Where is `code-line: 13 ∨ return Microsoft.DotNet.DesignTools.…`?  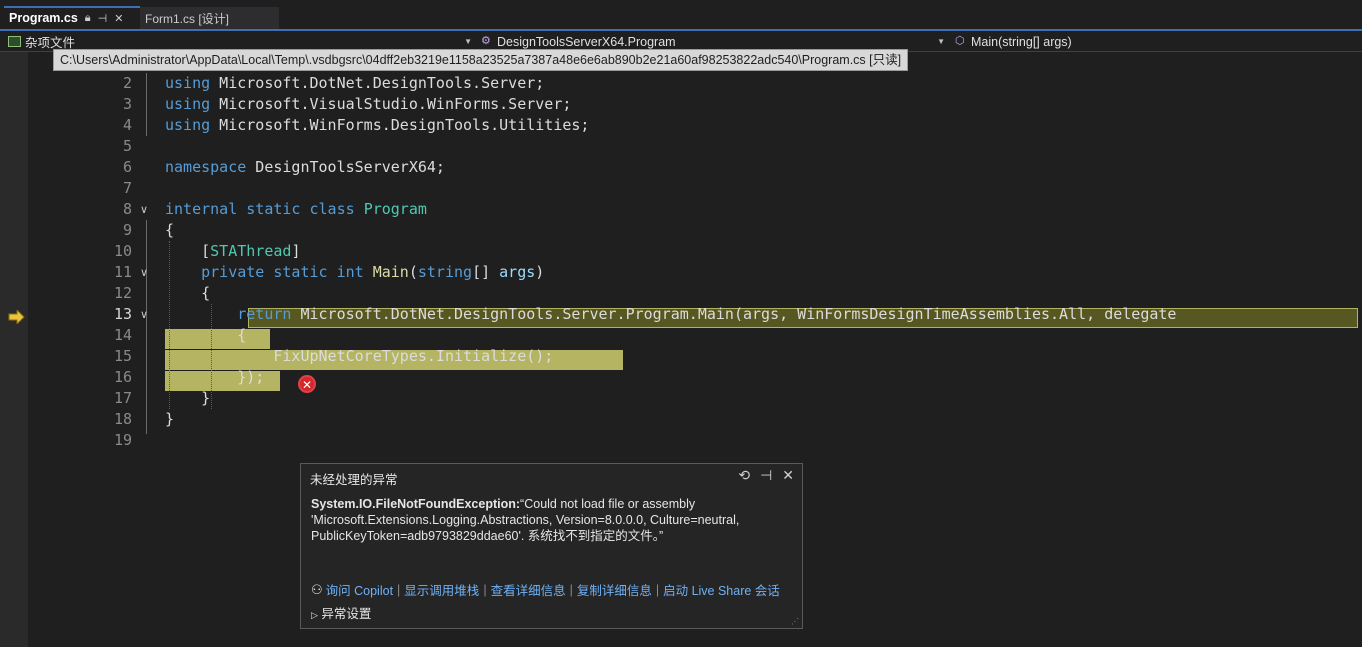
code-line: 13 ∨ return Microsoft.DotNet.DesignTools.… is located at coordinates (695, 314).